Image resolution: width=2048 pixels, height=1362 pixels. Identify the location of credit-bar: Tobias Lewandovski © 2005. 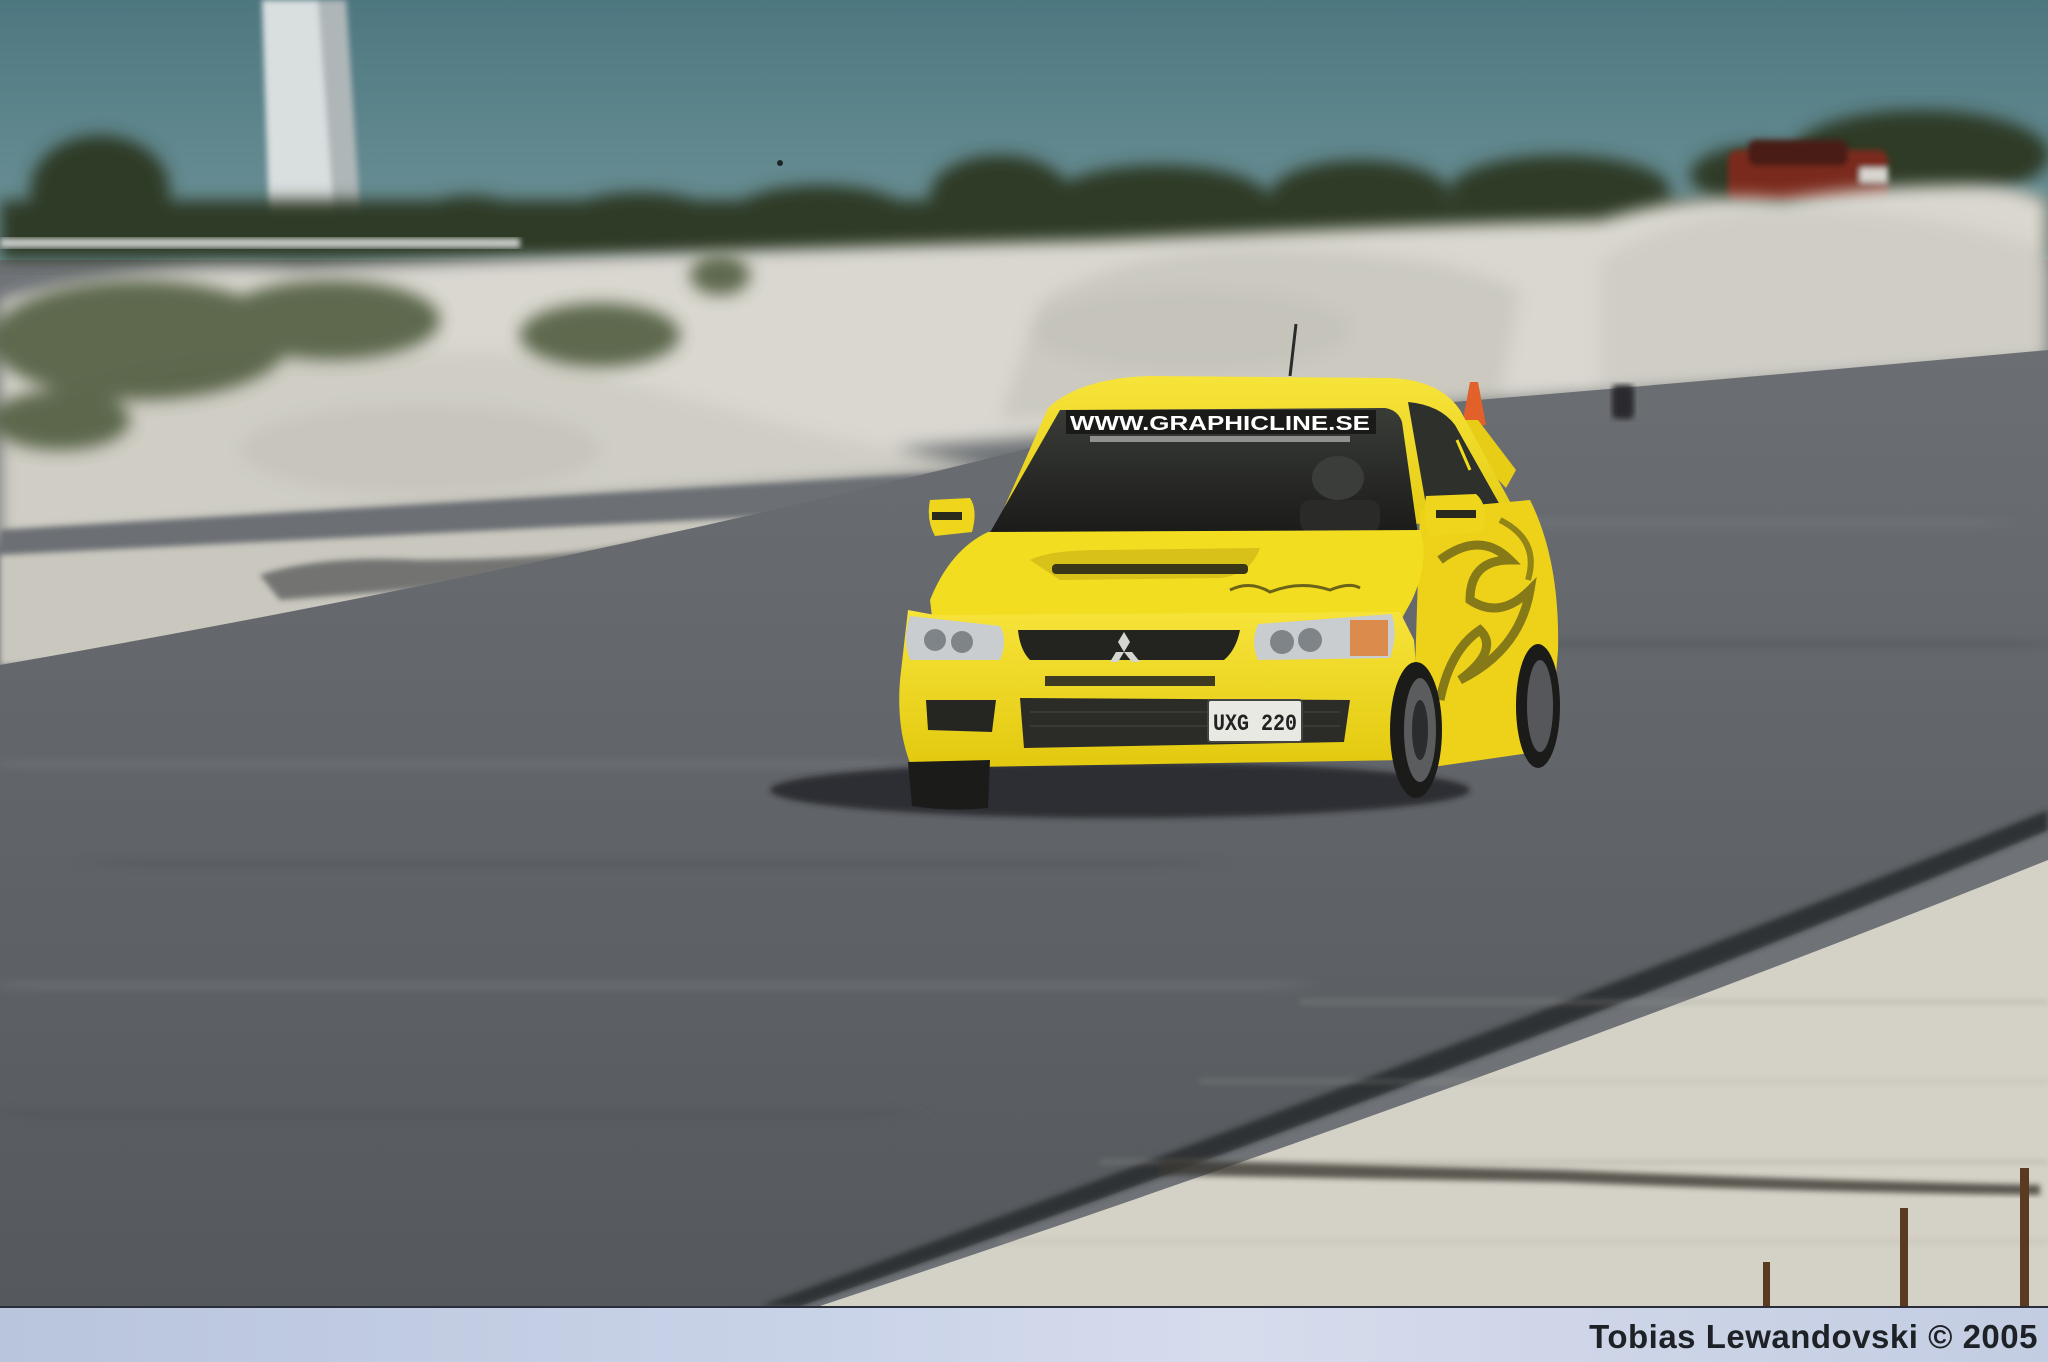
(1024, 1334).